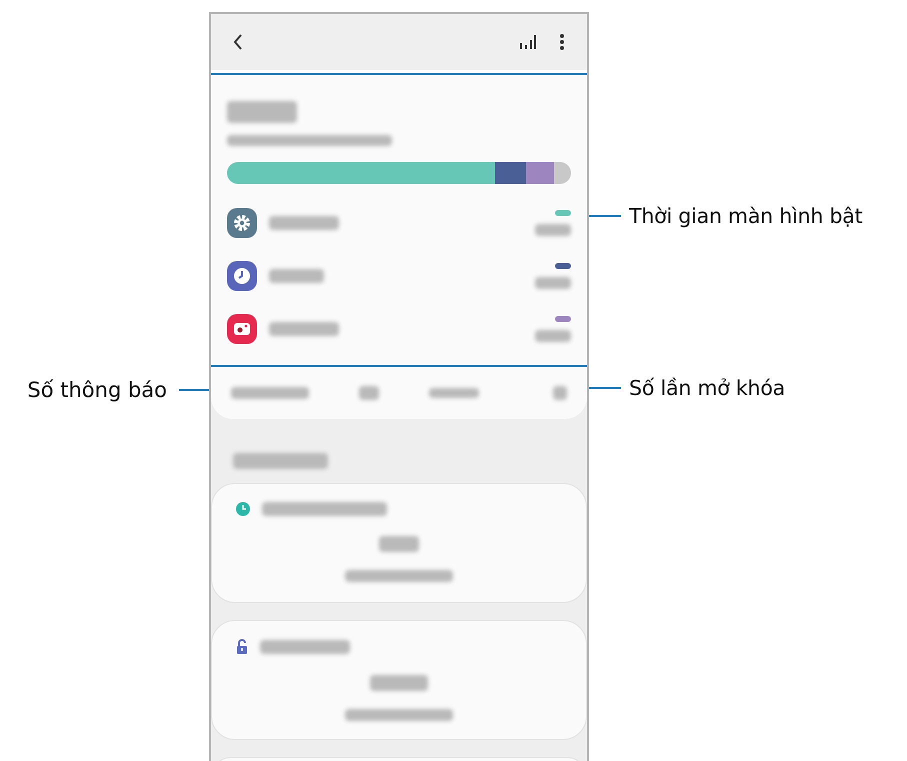 Image resolution: width=907 pixels, height=761 pixels. What do you see at coordinates (97, 390) in the screenshot?
I see `callout-label: Số thông báo` at bounding box center [97, 390].